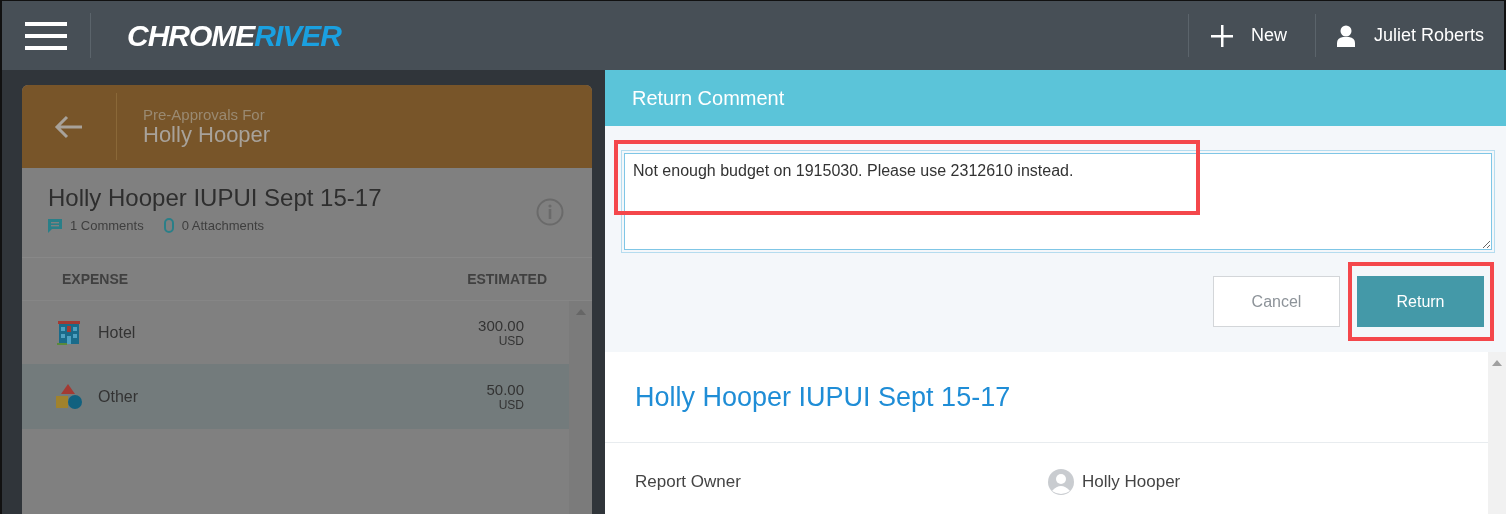  I want to click on dialog-title: Return Comment, so click(1055, 98).